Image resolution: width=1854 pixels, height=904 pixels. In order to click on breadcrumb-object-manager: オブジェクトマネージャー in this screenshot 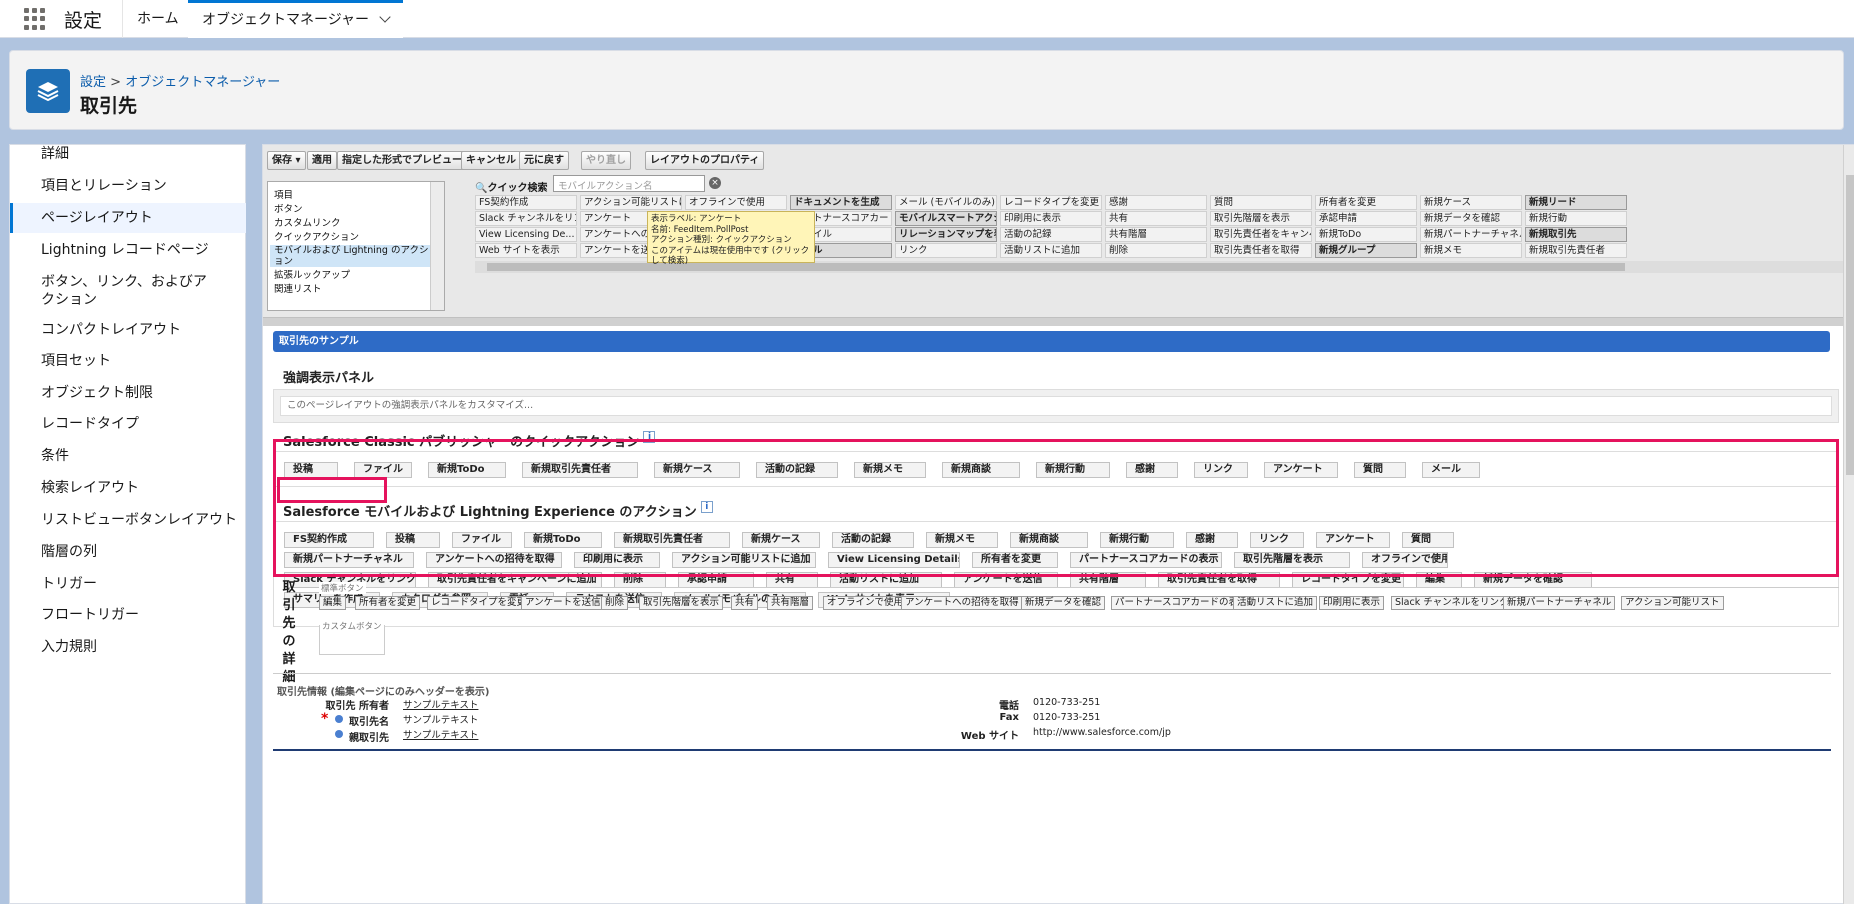, I will do `click(202, 82)`.